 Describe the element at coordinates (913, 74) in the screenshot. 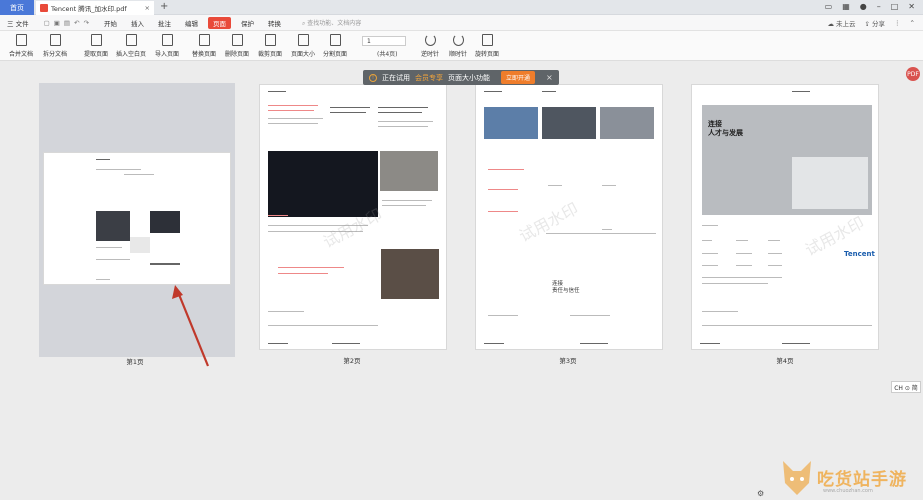

I see `pdf-badge-icon: PDF` at that location.